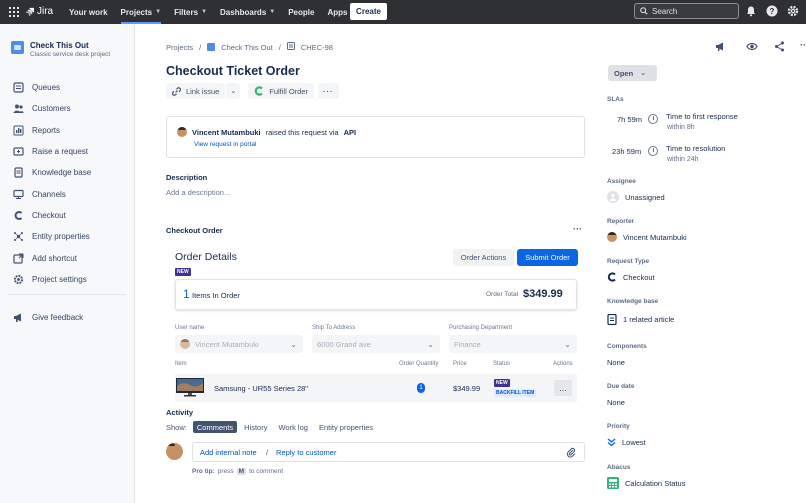 The width and height of the screenshot is (806, 503). Describe the element at coordinates (51, 172) in the screenshot. I see `sidebar-item-knowledge-base: Knowledge base` at that location.